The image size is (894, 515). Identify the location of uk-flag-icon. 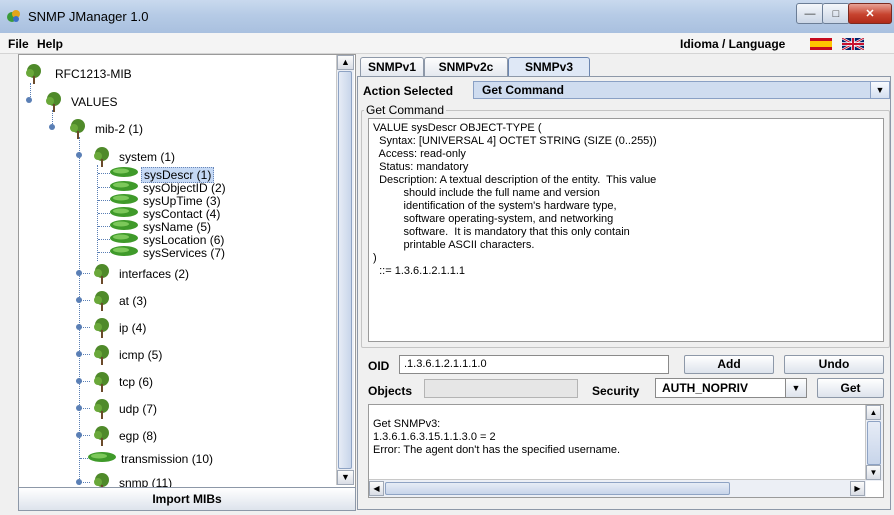
(853, 44).